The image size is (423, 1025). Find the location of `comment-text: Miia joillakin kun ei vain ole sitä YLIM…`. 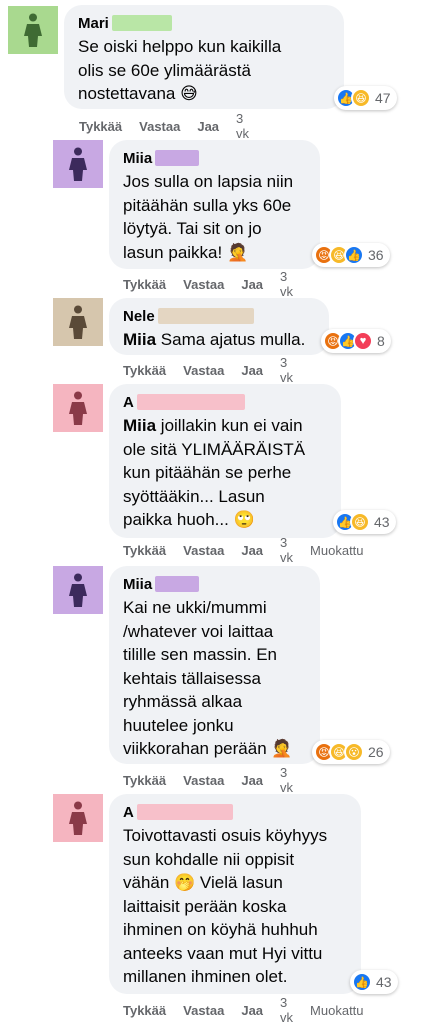

comment-text: Miia joillakin kun ei vain ole sitä YLIM… is located at coordinates (225, 473).